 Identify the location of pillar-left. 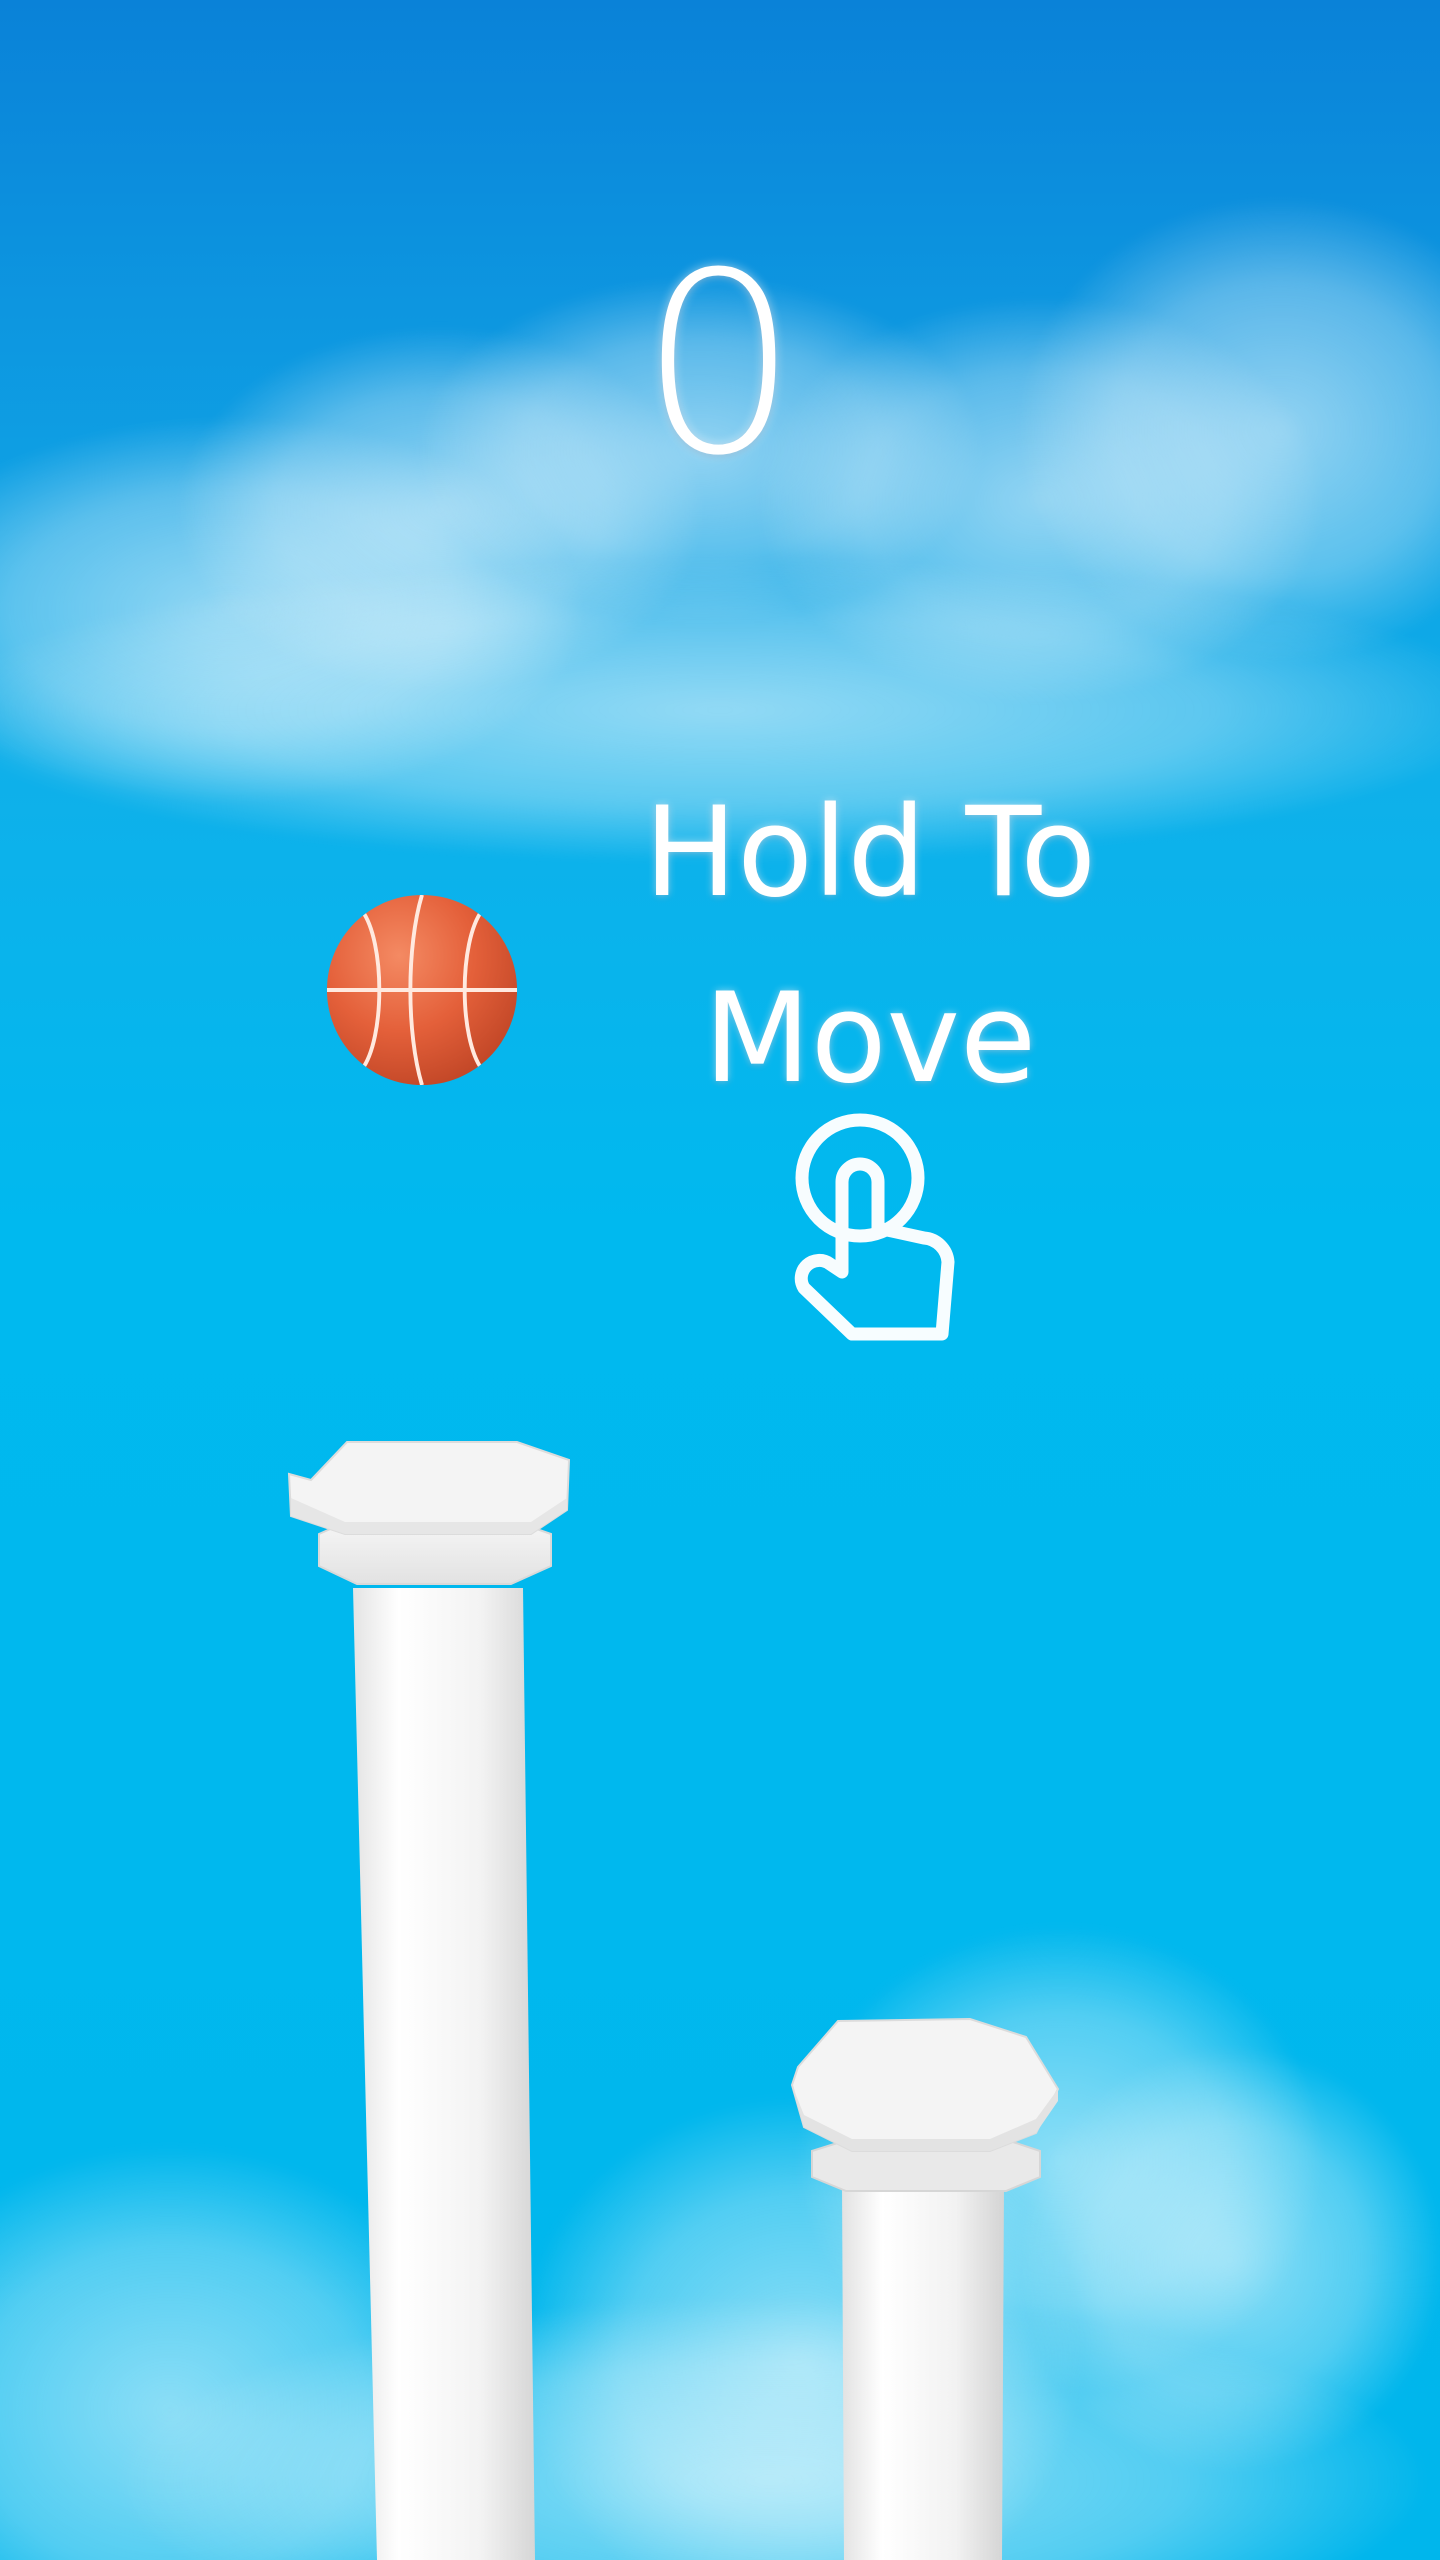
(429, 2000).